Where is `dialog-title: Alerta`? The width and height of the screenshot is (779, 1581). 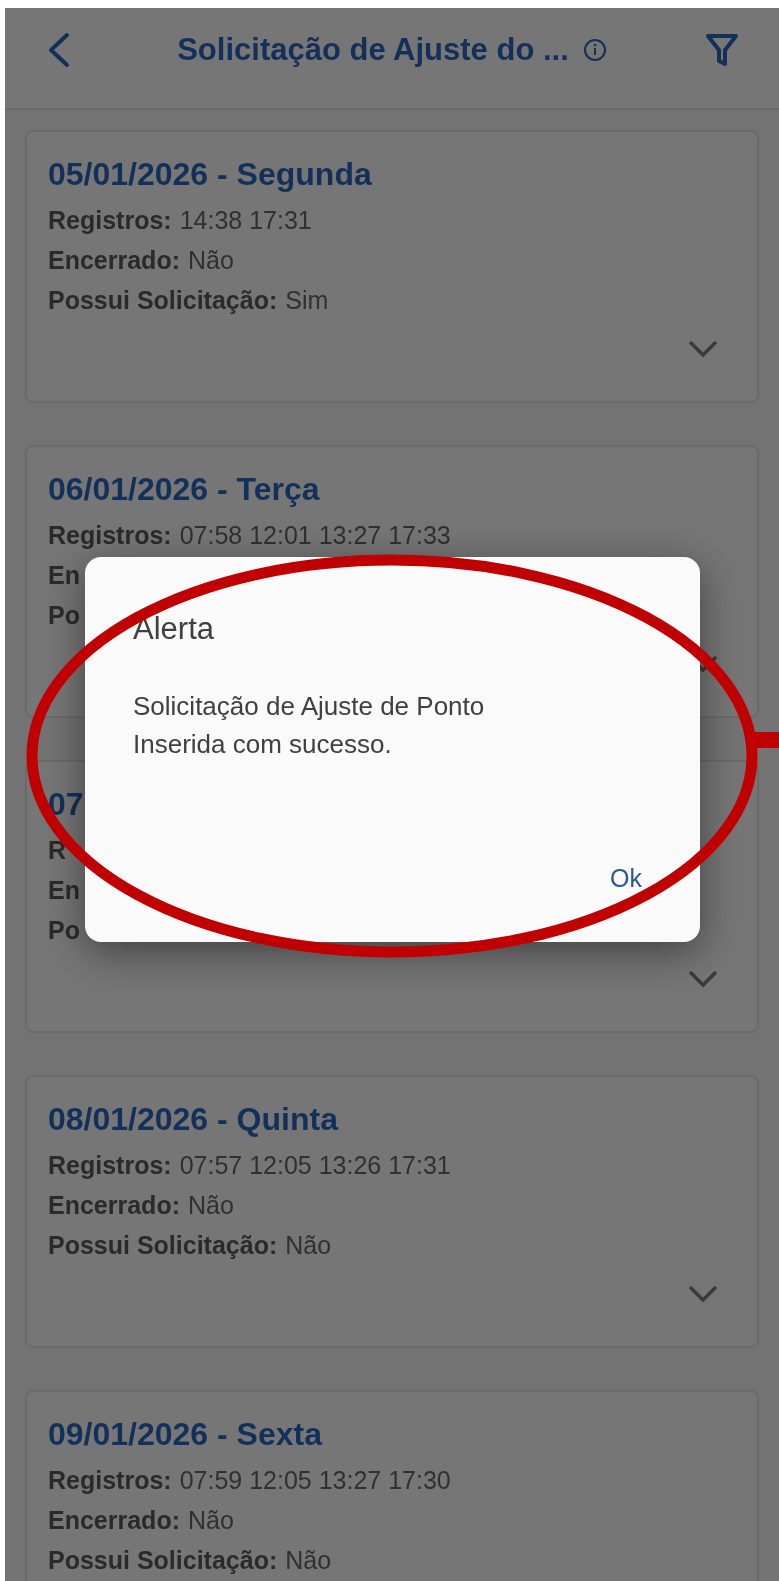 dialog-title: Alerta is located at coordinates (174, 629).